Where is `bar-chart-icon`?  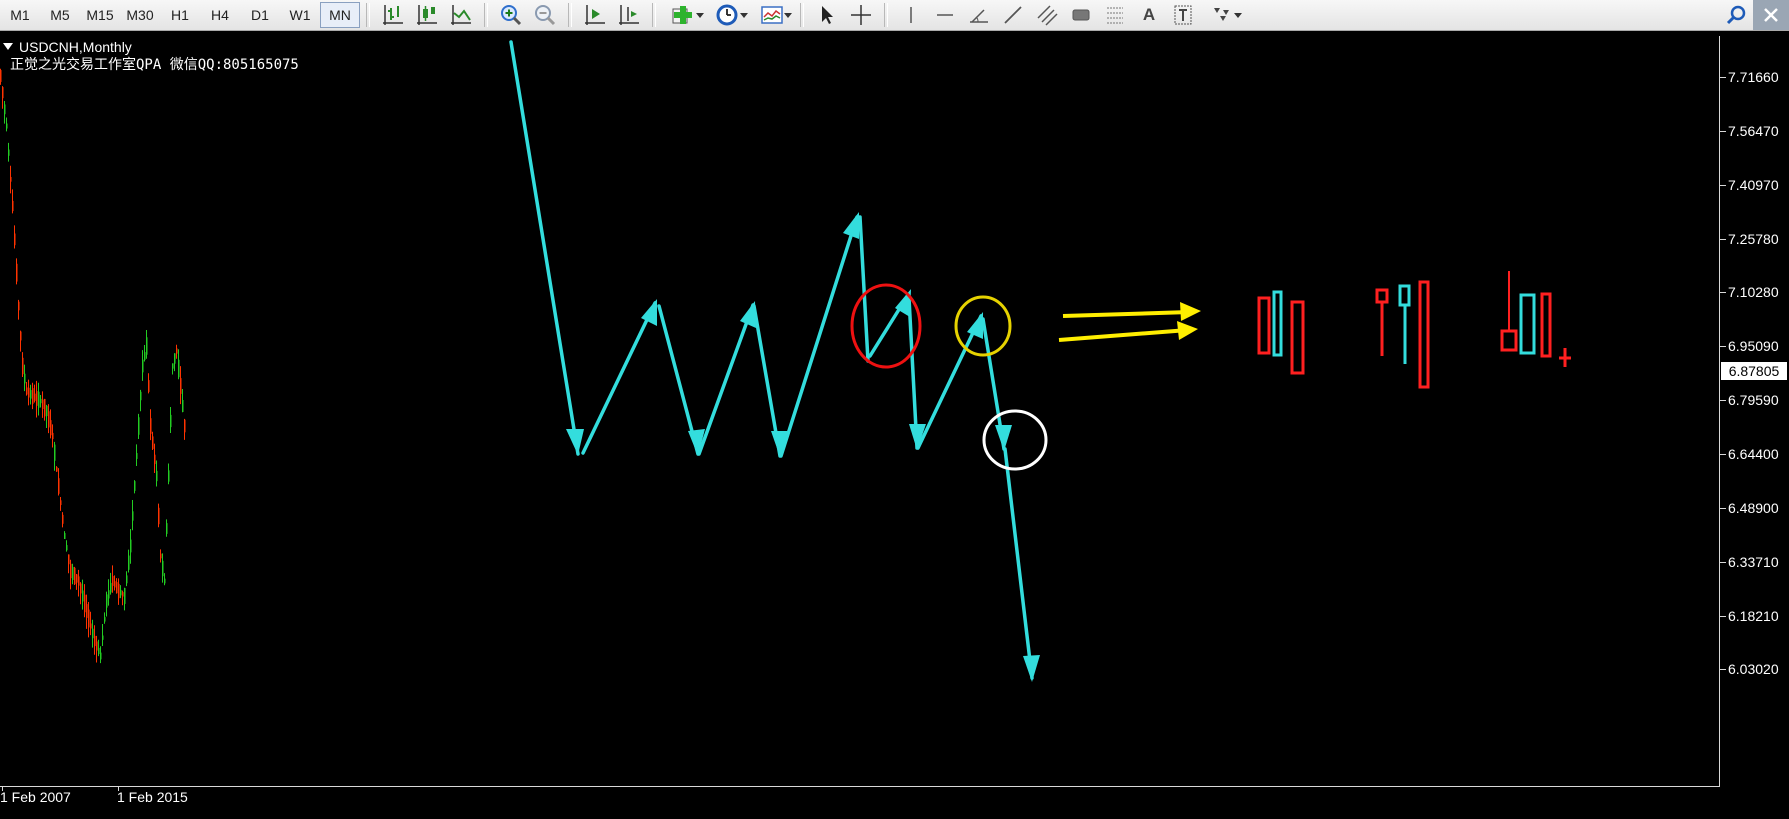
bar-chart-icon is located at coordinates (393, 15).